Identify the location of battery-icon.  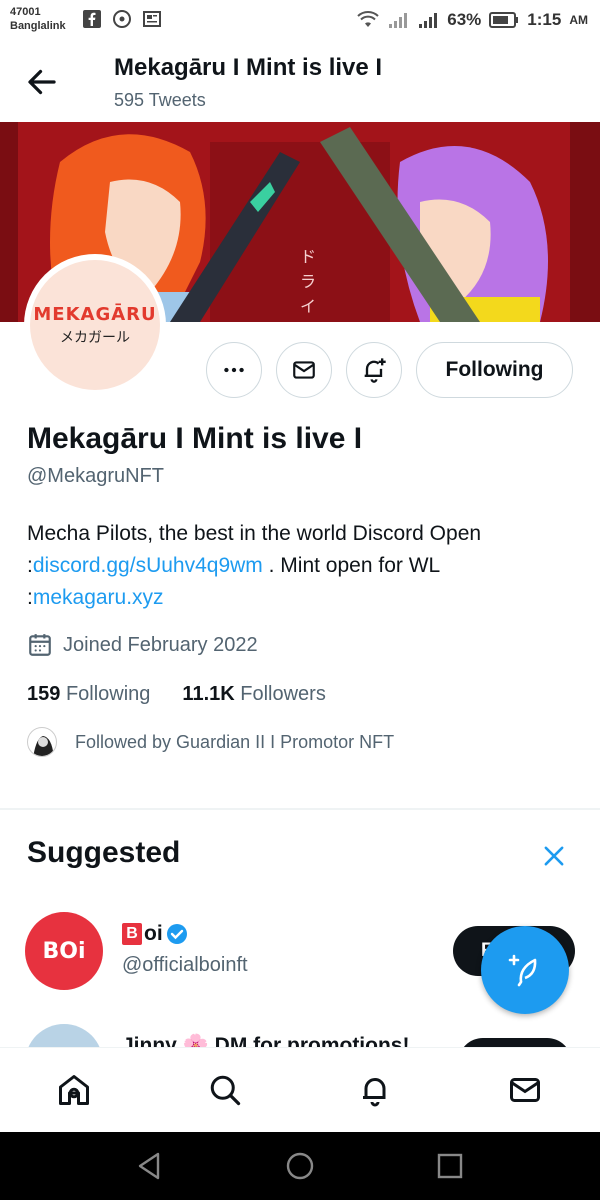
(504, 20).